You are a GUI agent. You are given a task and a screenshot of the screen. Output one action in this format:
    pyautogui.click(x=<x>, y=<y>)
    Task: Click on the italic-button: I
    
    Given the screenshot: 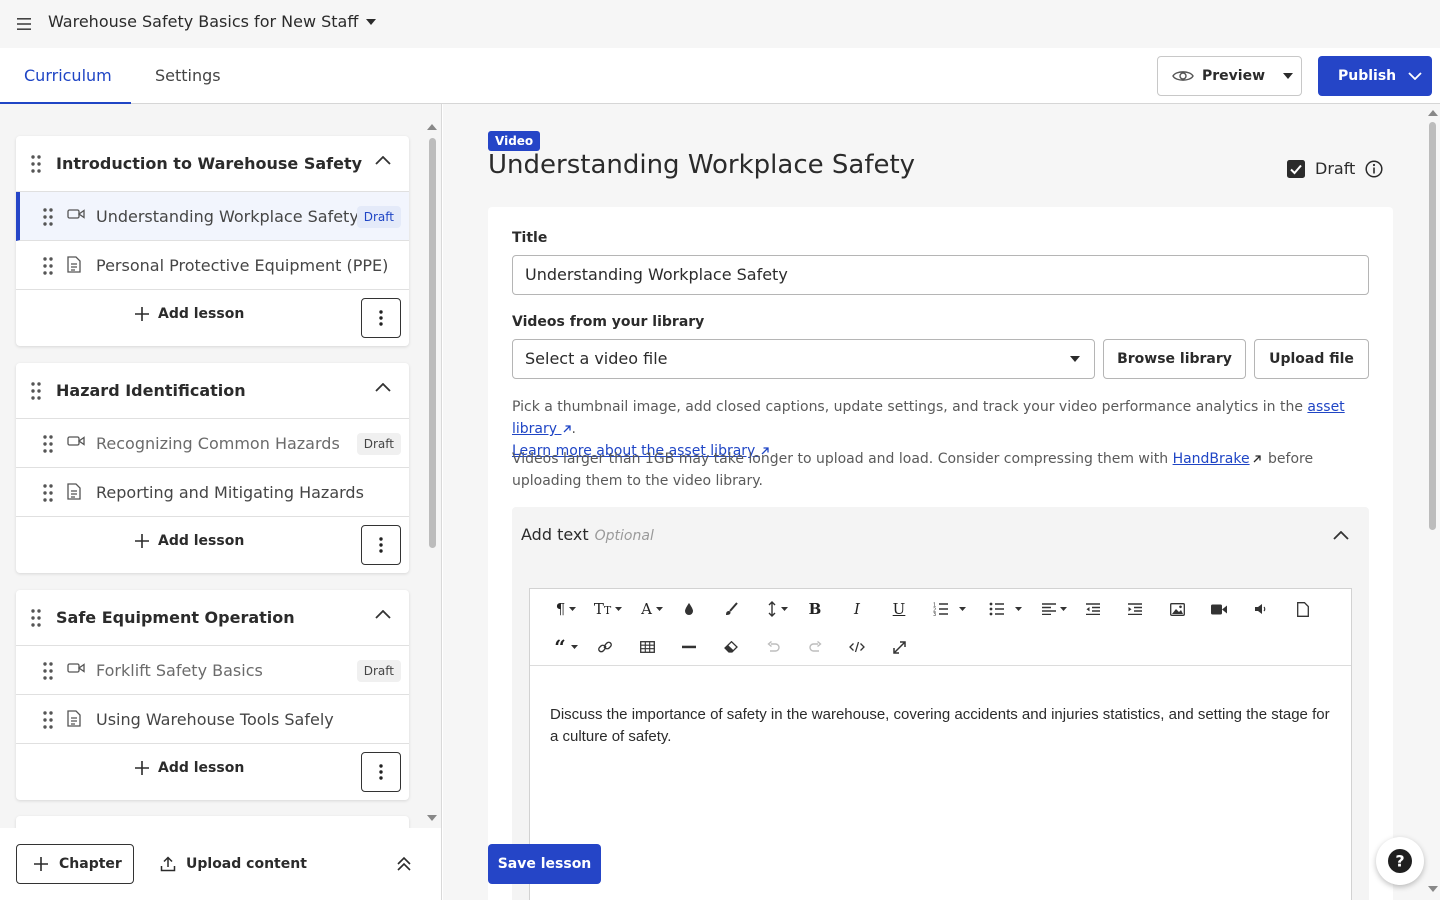 What is the action you would take?
    pyautogui.click(x=857, y=609)
    